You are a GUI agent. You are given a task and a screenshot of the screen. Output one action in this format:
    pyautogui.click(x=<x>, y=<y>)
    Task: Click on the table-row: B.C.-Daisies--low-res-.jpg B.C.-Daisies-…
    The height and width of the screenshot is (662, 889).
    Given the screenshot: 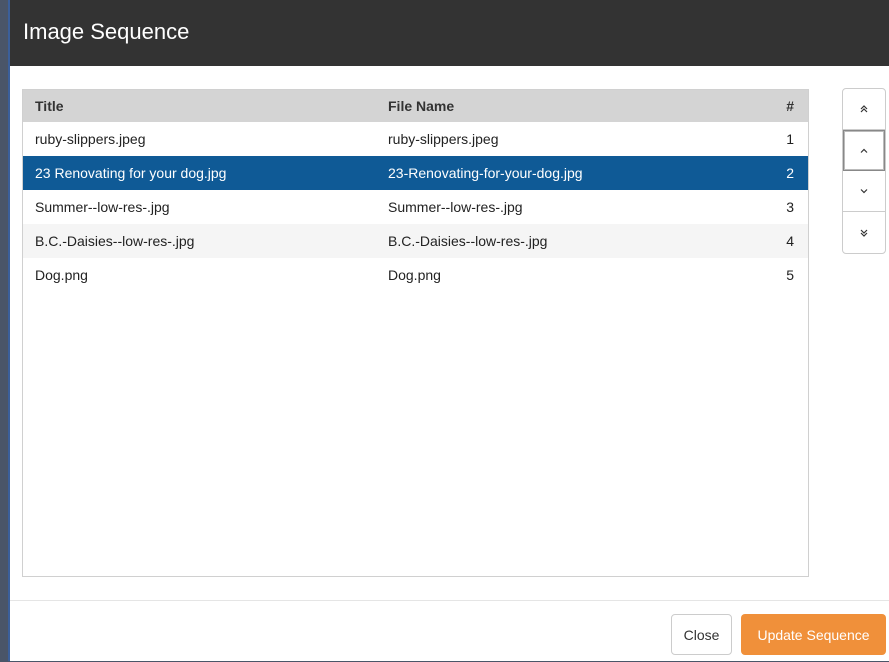 What is the action you would take?
    pyautogui.click(x=415, y=241)
    